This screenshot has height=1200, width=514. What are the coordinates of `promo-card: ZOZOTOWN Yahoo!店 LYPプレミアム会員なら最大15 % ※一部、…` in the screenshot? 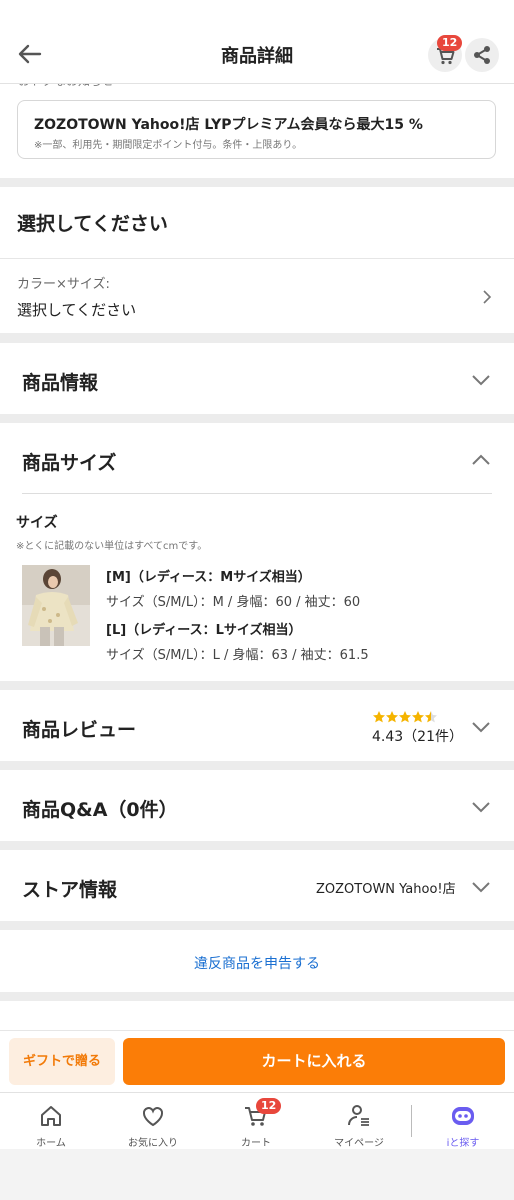 It's located at (256, 129).